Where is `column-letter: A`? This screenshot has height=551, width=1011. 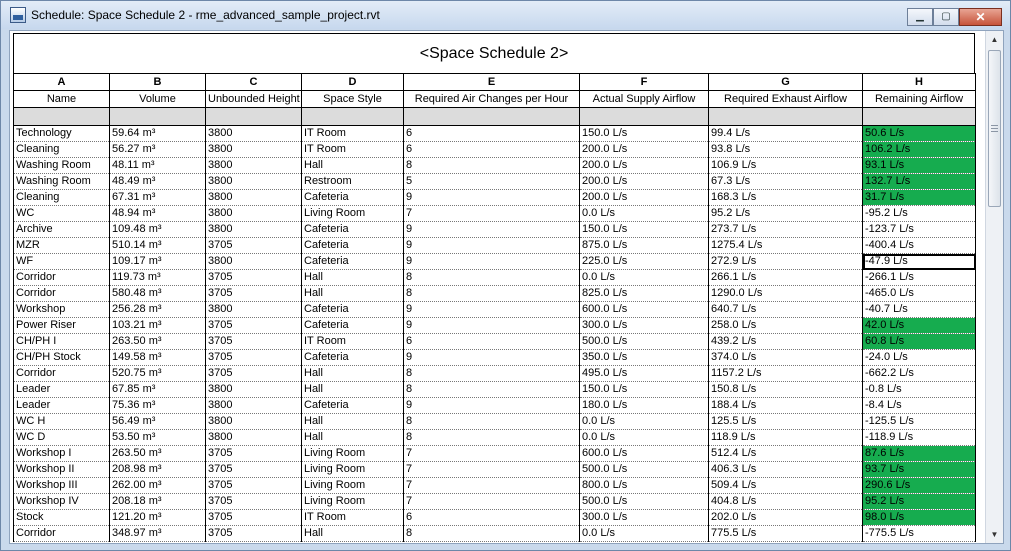
column-letter: A is located at coordinates (61, 82).